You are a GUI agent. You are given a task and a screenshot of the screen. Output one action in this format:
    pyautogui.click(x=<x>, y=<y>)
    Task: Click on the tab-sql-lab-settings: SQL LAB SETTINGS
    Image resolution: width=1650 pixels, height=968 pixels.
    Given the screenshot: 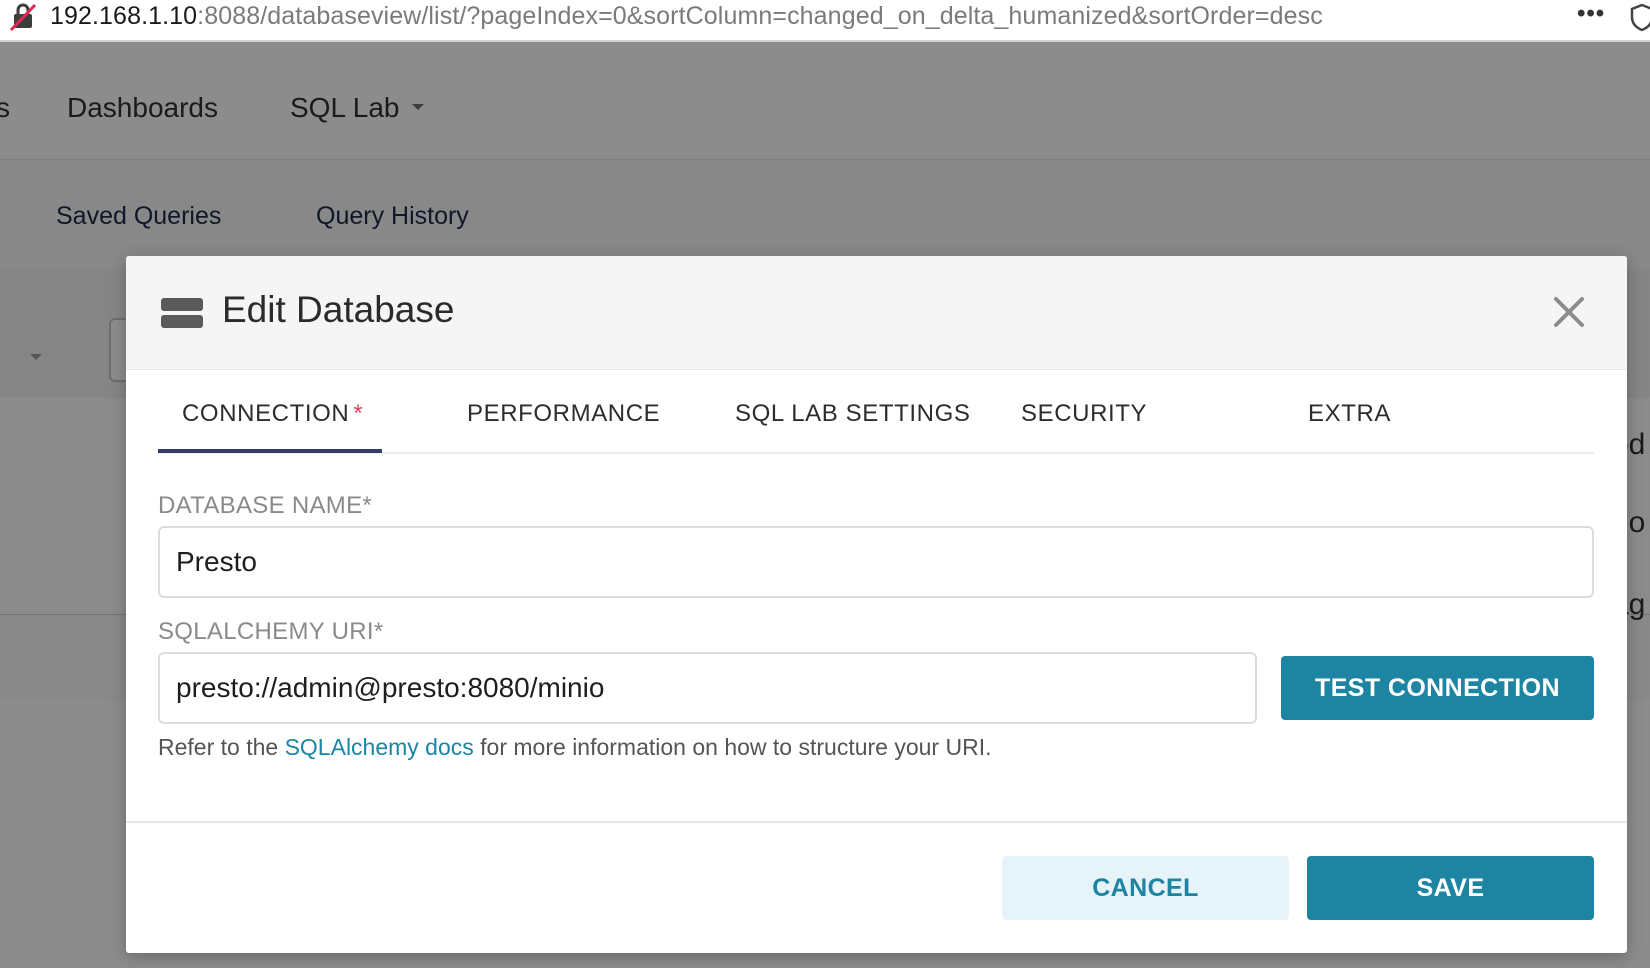 What is the action you would take?
    pyautogui.click(x=852, y=414)
    